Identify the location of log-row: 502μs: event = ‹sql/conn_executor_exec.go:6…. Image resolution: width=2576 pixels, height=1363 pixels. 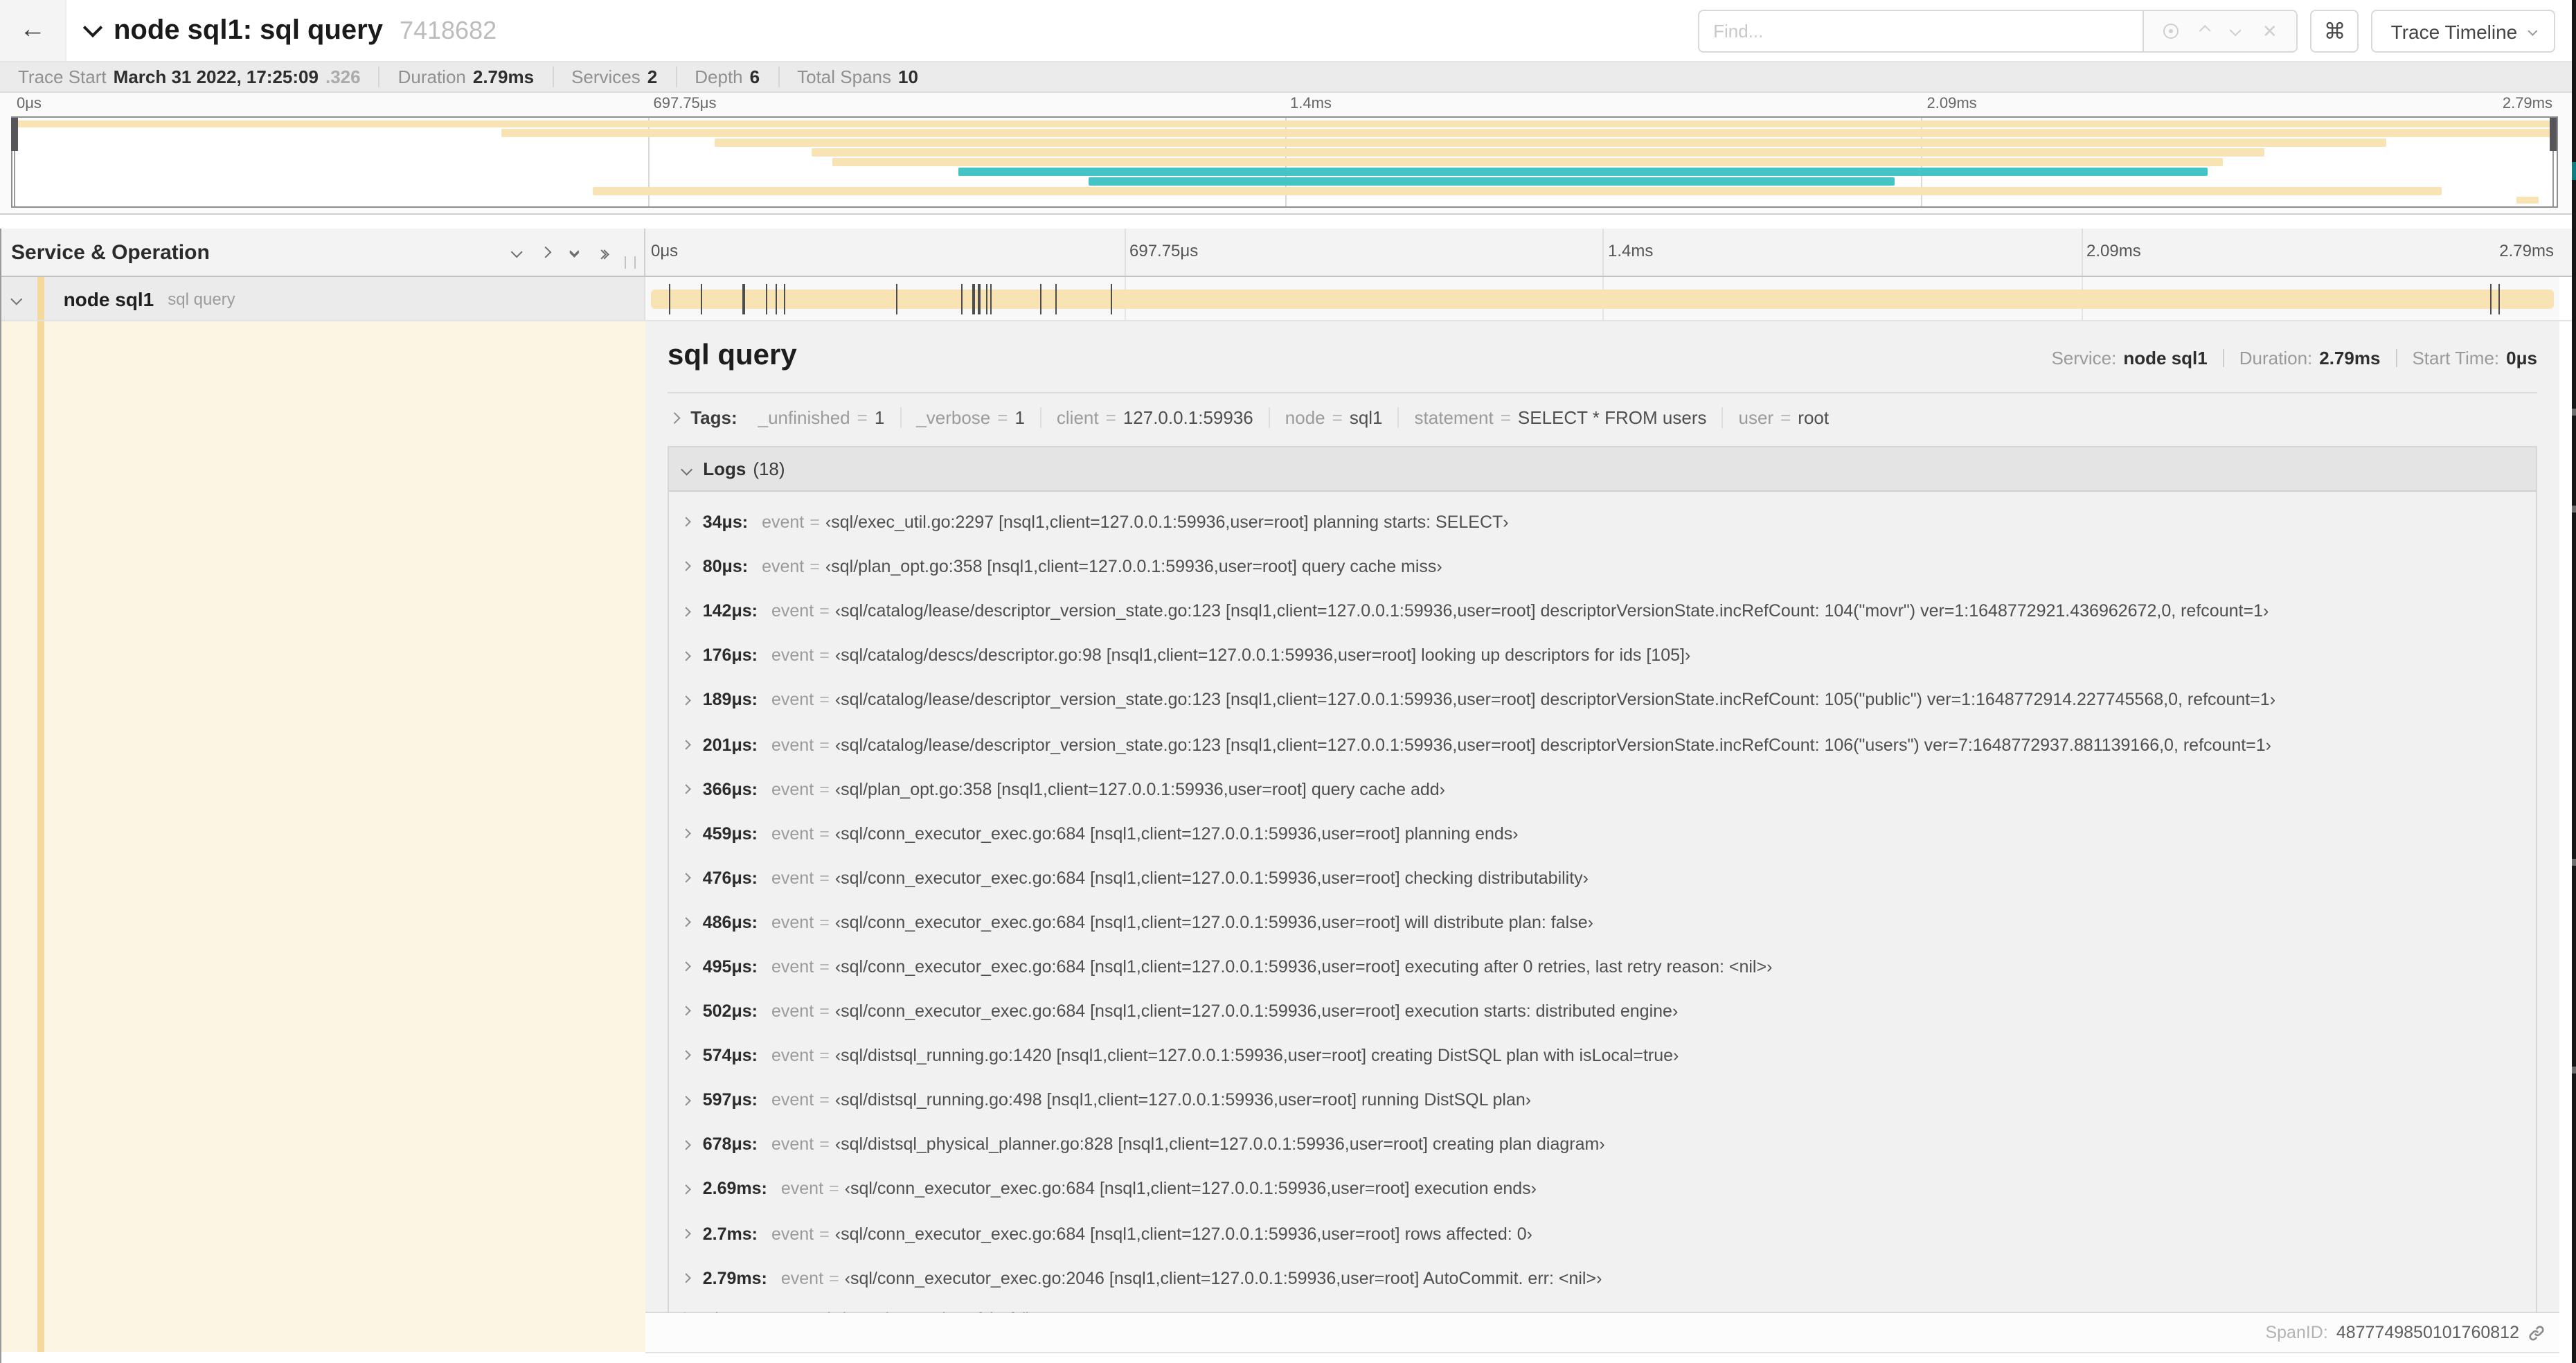
(1602, 1011).